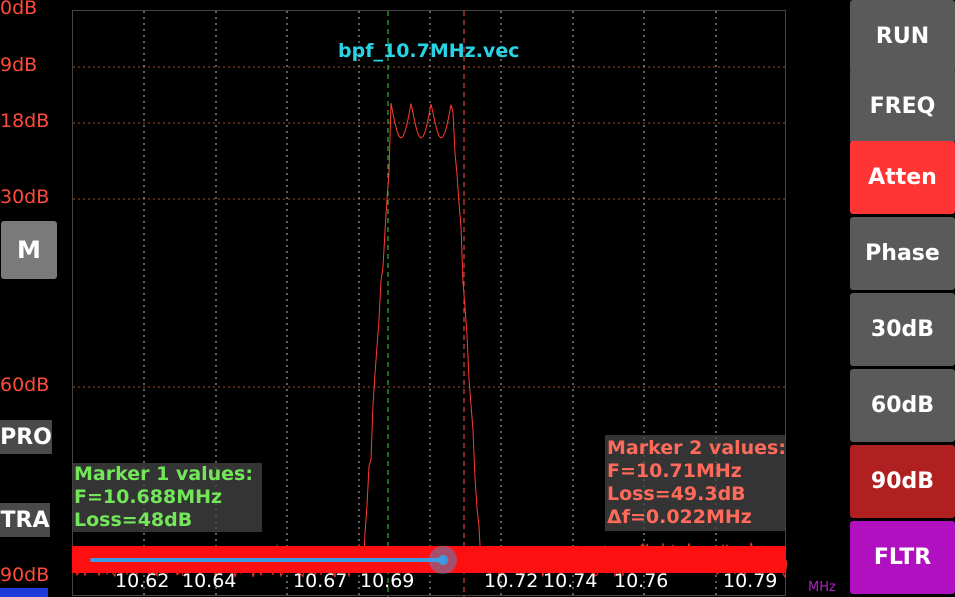 Image resolution: width=955 pixels, height=597 pixels. I want to click on y-scale-indicator, so click(24, 592).